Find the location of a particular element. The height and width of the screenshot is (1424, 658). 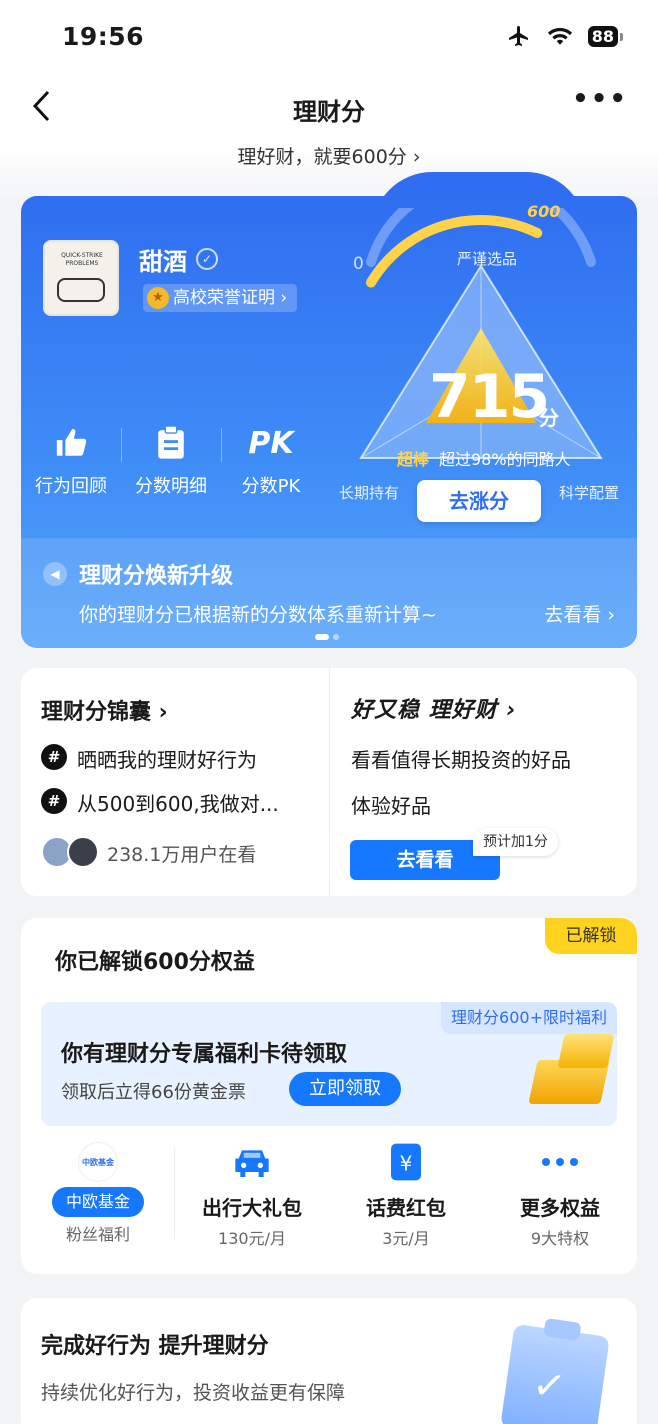

viewer-avatars is located at coordinates (73, 852).